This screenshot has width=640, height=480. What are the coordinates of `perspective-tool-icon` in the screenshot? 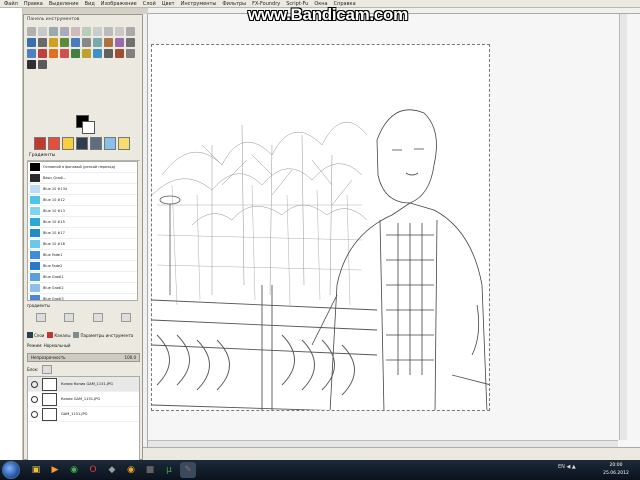 It's located at (108, 42).